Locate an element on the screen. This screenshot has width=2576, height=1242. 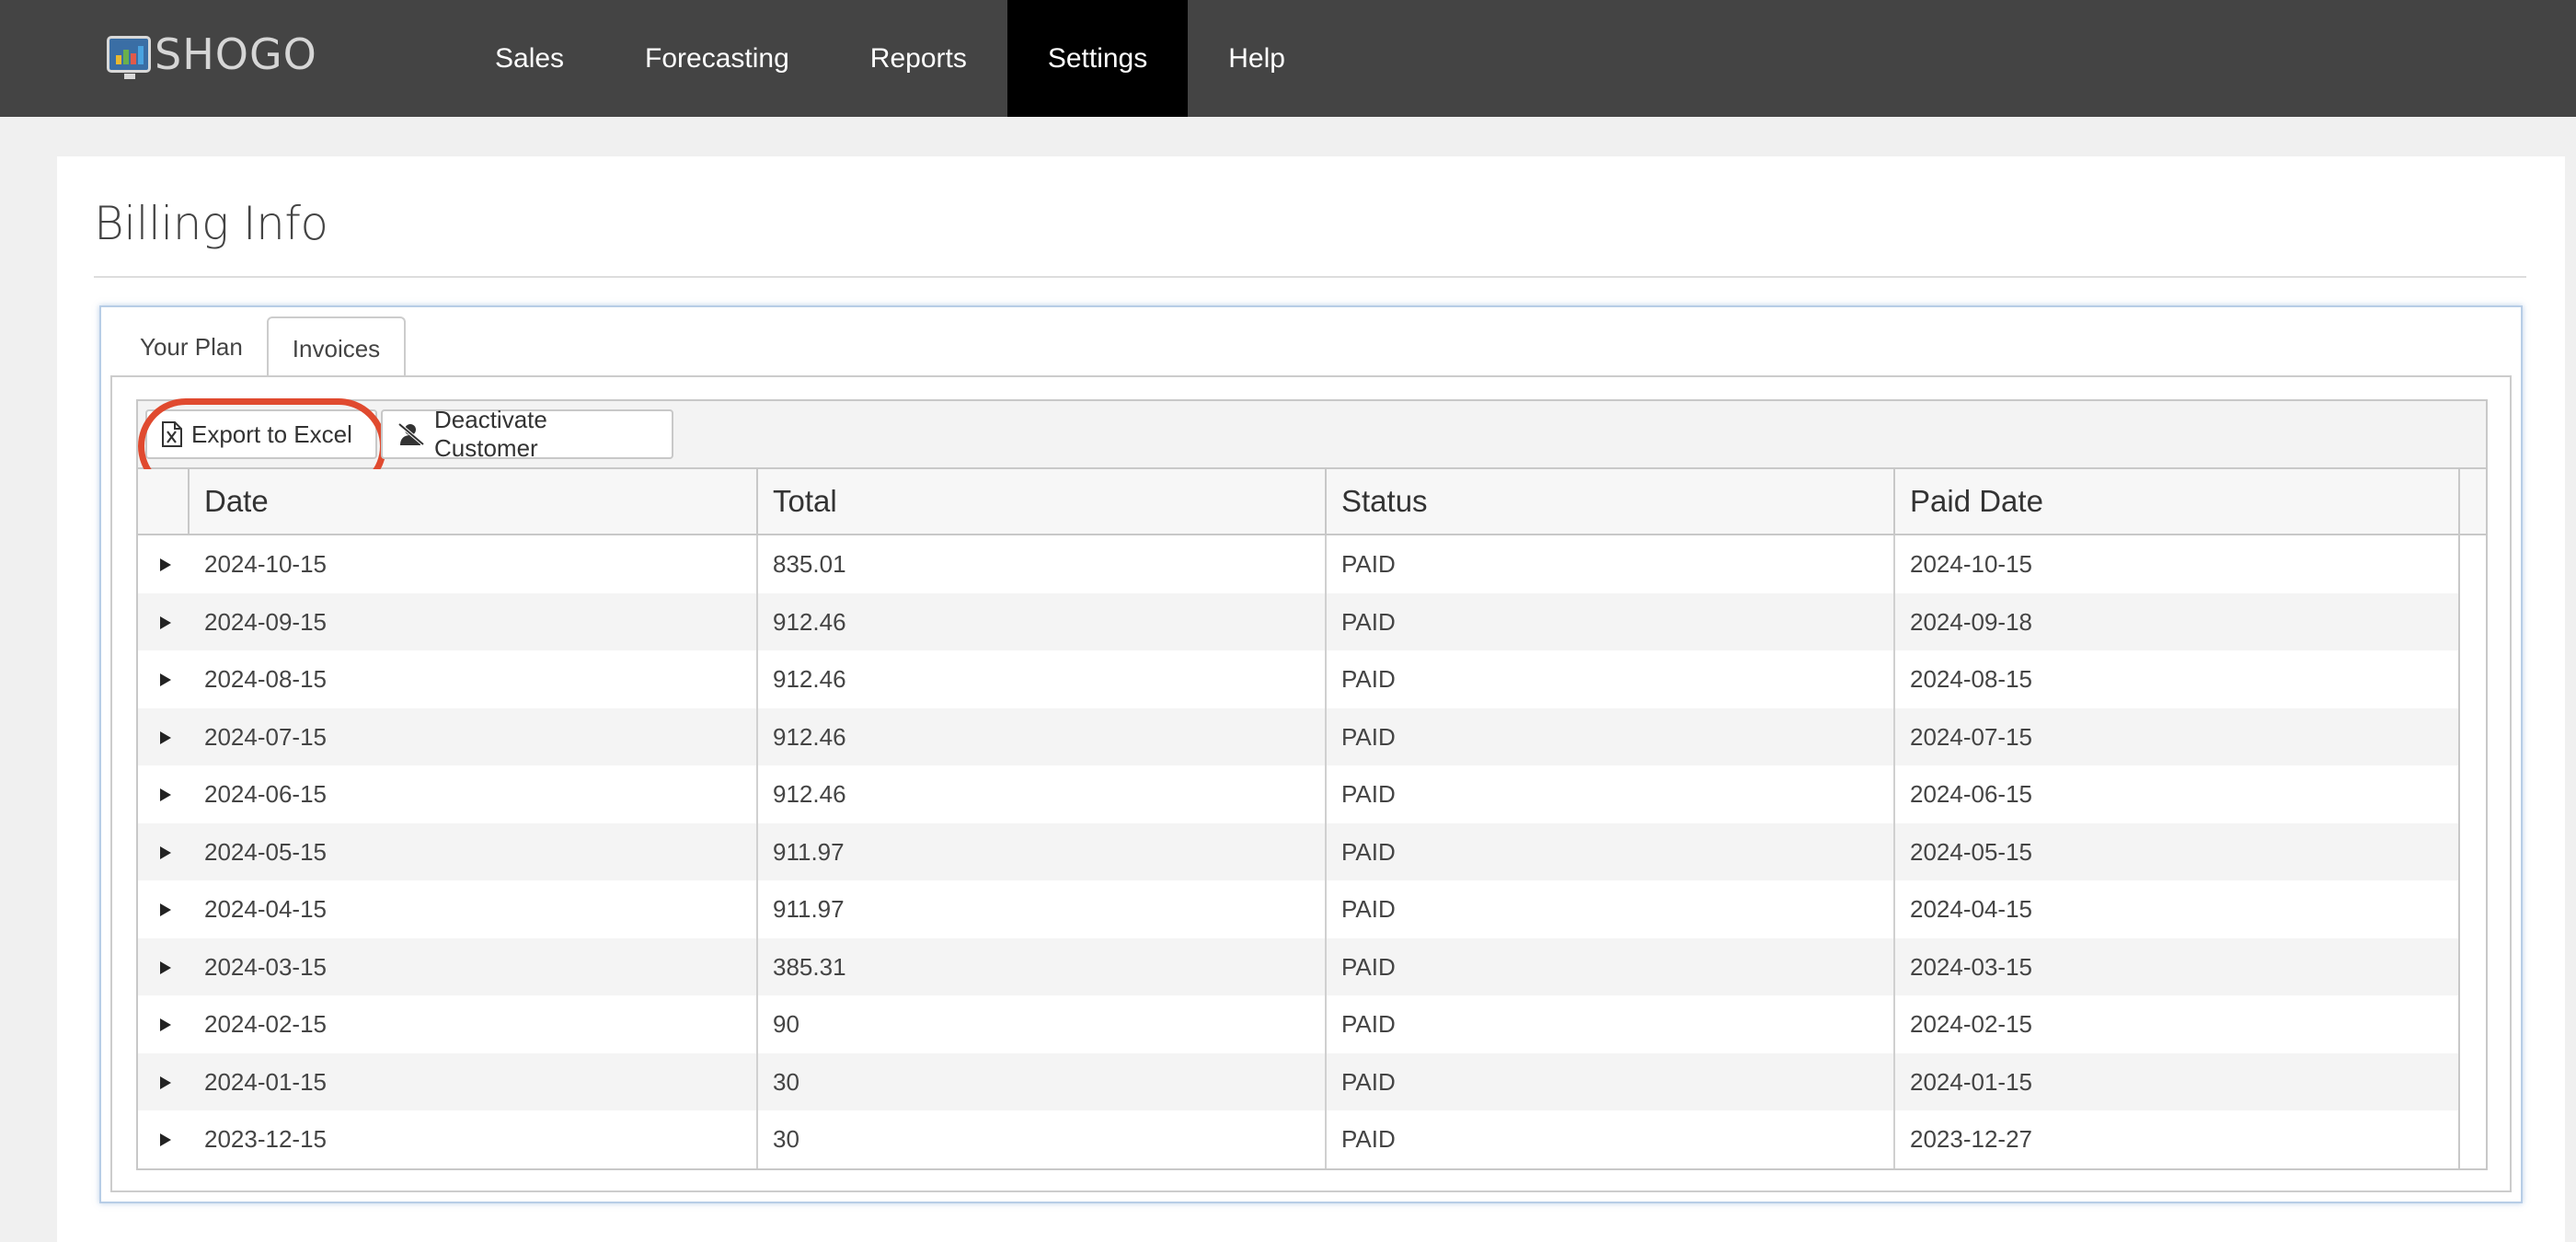
table-row: 2024-10-15 835.01 PAID 2024-10-15 is located at coordinates (1299, 564).